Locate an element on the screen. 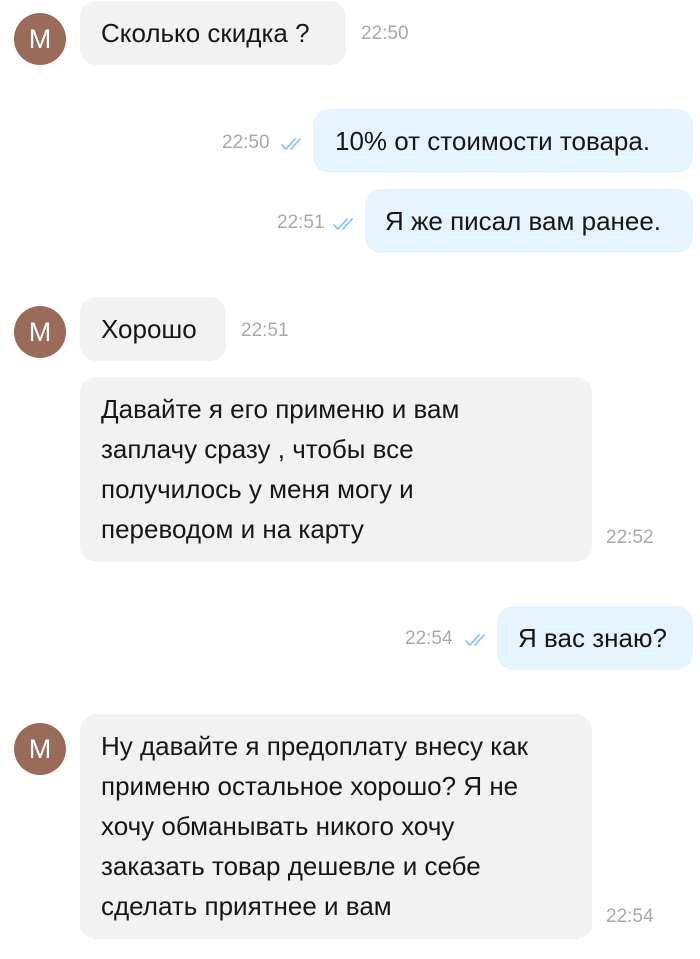  outgoing-message: Я же писал вам ранее. is located at coordinates (529, 221).